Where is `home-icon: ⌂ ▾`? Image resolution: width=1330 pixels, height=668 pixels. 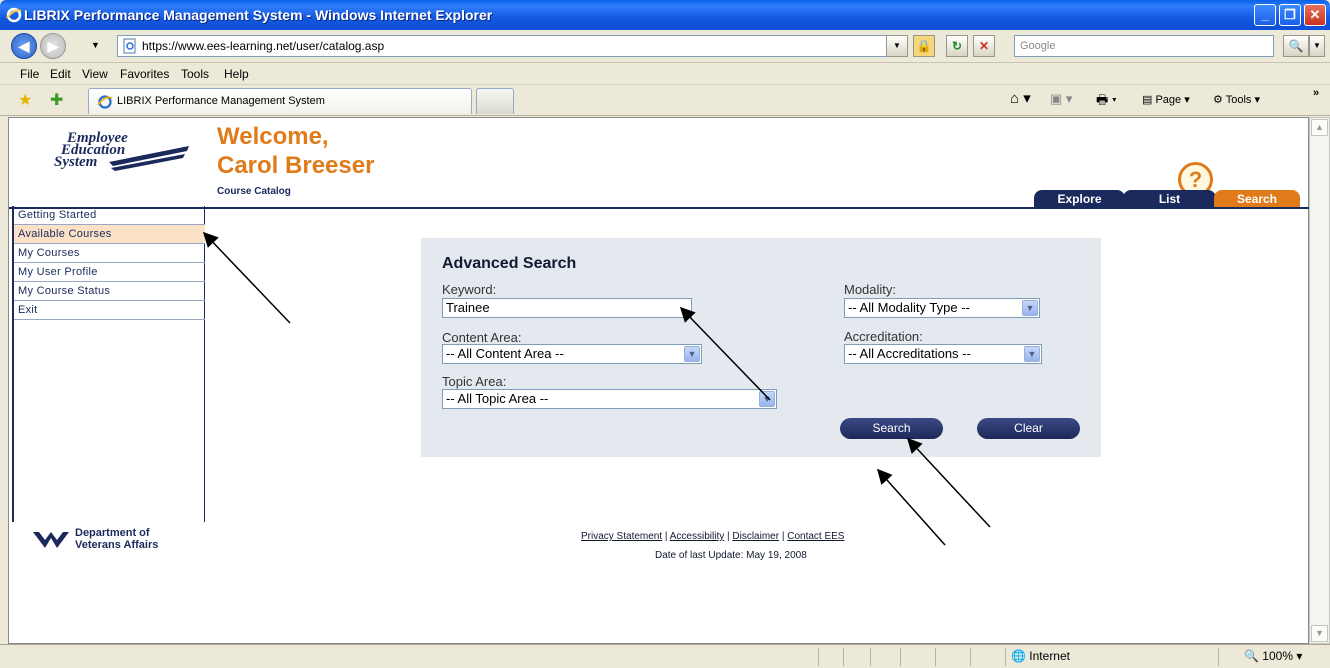 home-icon: ⌂ ▾ is located at coordinates (1020, 98).